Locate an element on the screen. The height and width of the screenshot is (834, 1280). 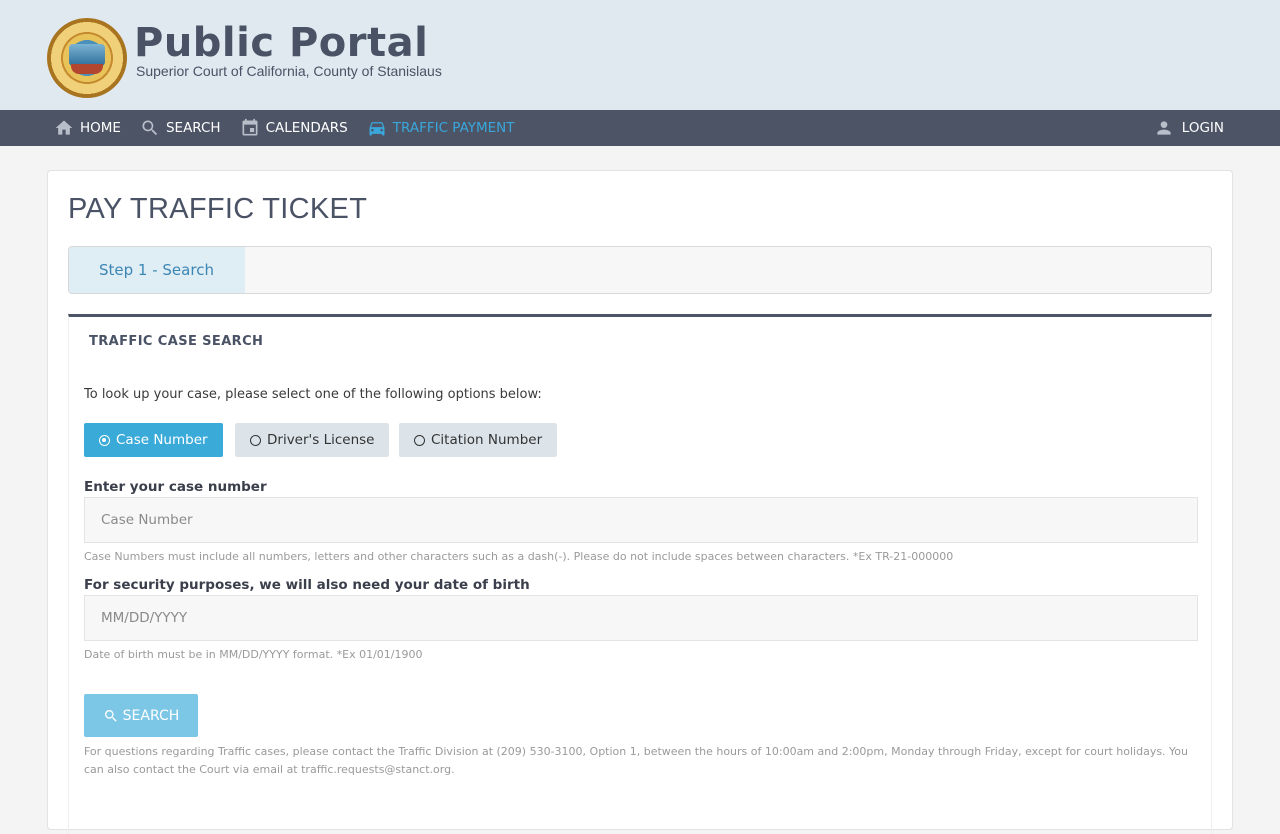
case-number-input is located at coordinates (641, 520).